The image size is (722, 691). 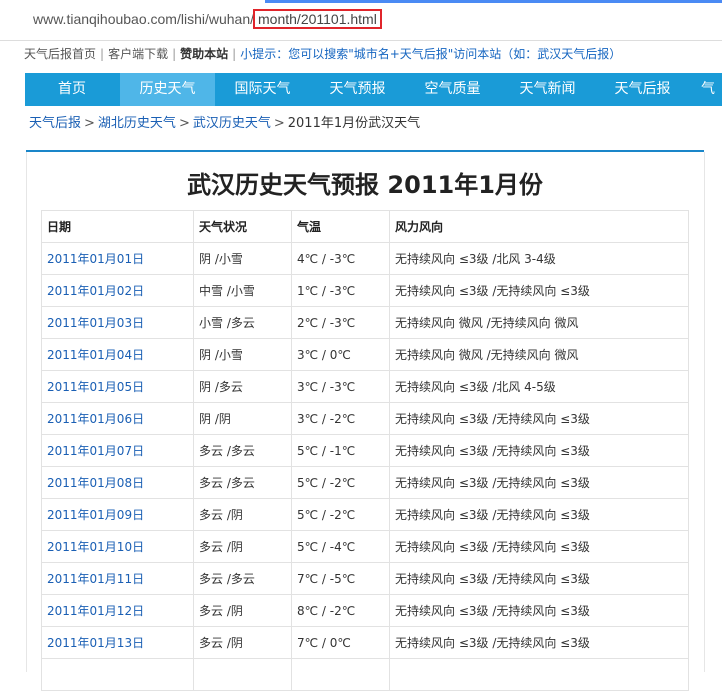 What do you see at coordinates (539, 674) in the screenshot?
I see `cell-wind` at bounding box center [539, 674].